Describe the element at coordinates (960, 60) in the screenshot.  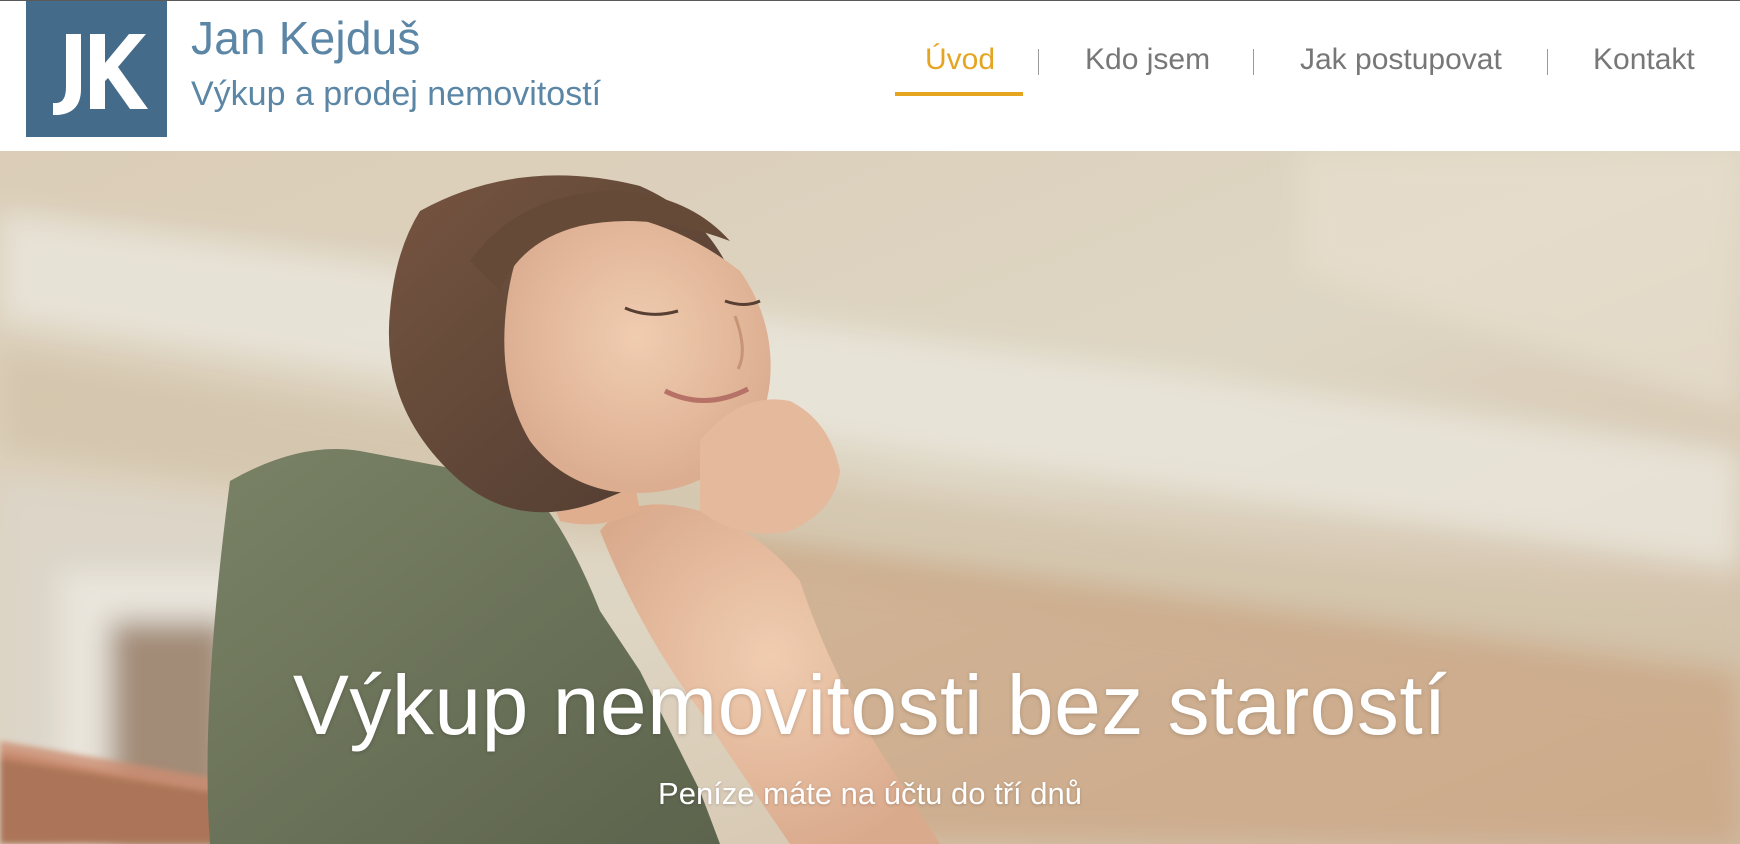
I see `nav-item-uvod: Úvod` at that location.